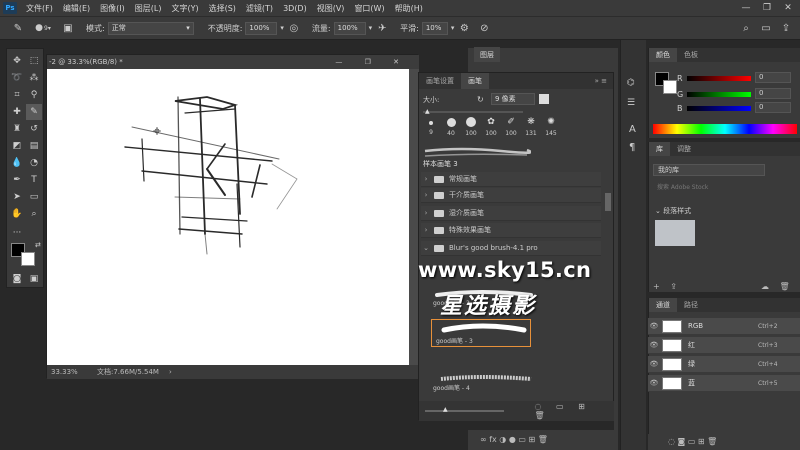  Describe the element at coordinates (295, 8) in the screenshot. I see `menu-3d: 3D(D)` at that location.